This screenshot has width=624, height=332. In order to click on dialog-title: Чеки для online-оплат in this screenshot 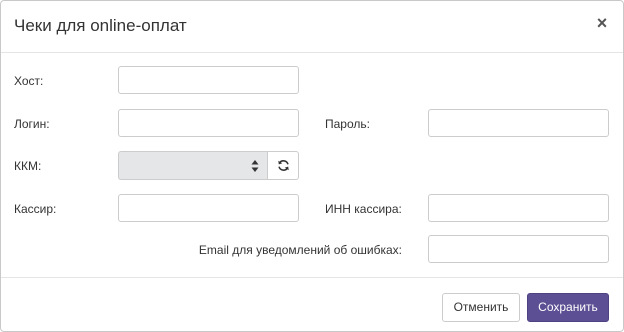, I will do `click(100, 25)`.